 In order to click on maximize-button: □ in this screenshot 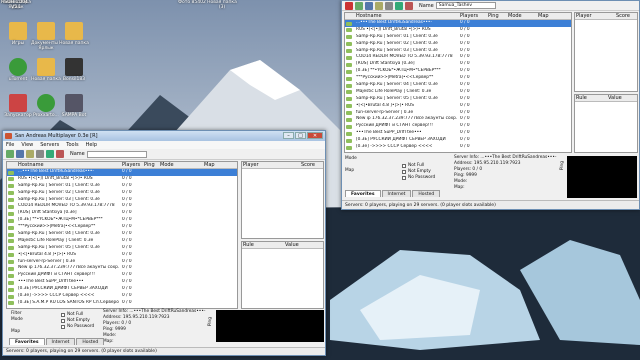, I will do `click(300, 135)`.